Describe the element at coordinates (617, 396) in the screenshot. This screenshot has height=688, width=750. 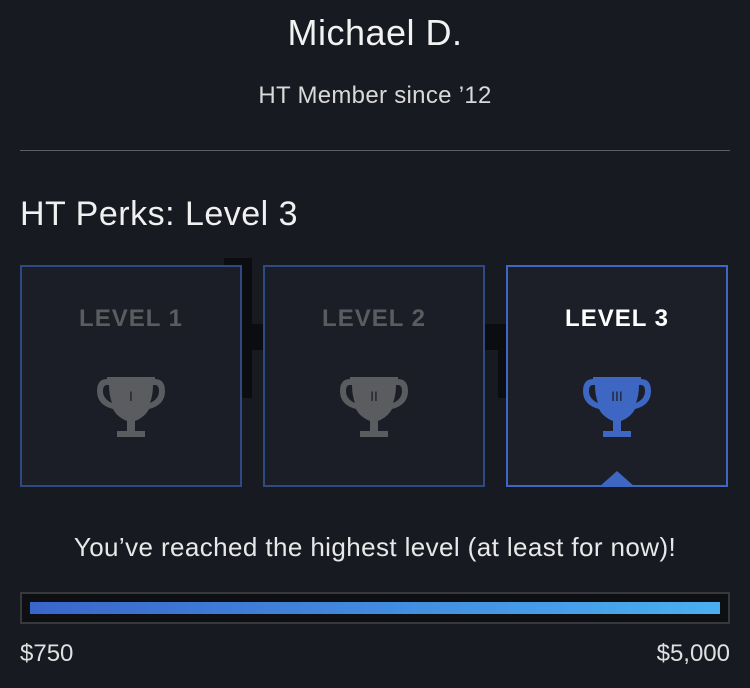
I see `trophy-numeral: III` at that location.